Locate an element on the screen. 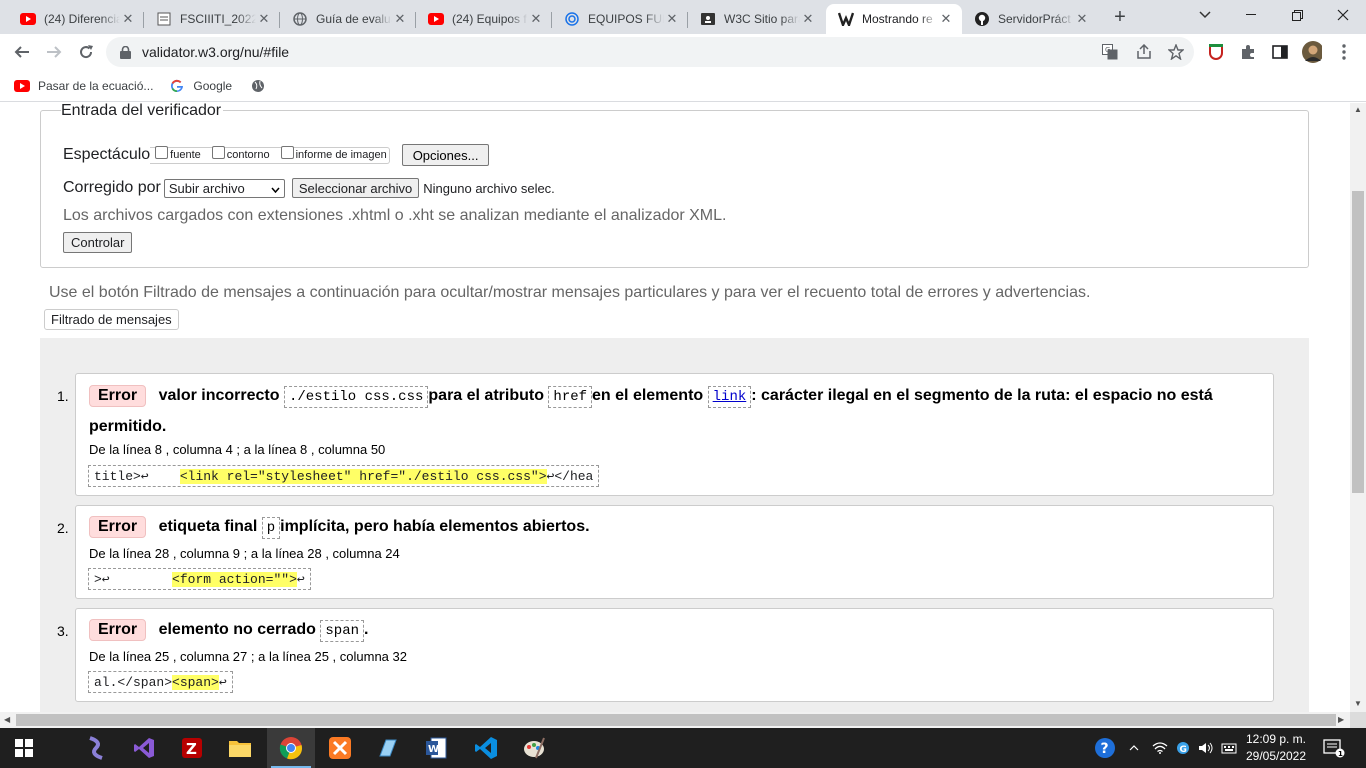  extension-shield-icon is located at coordinates (1216, 52).